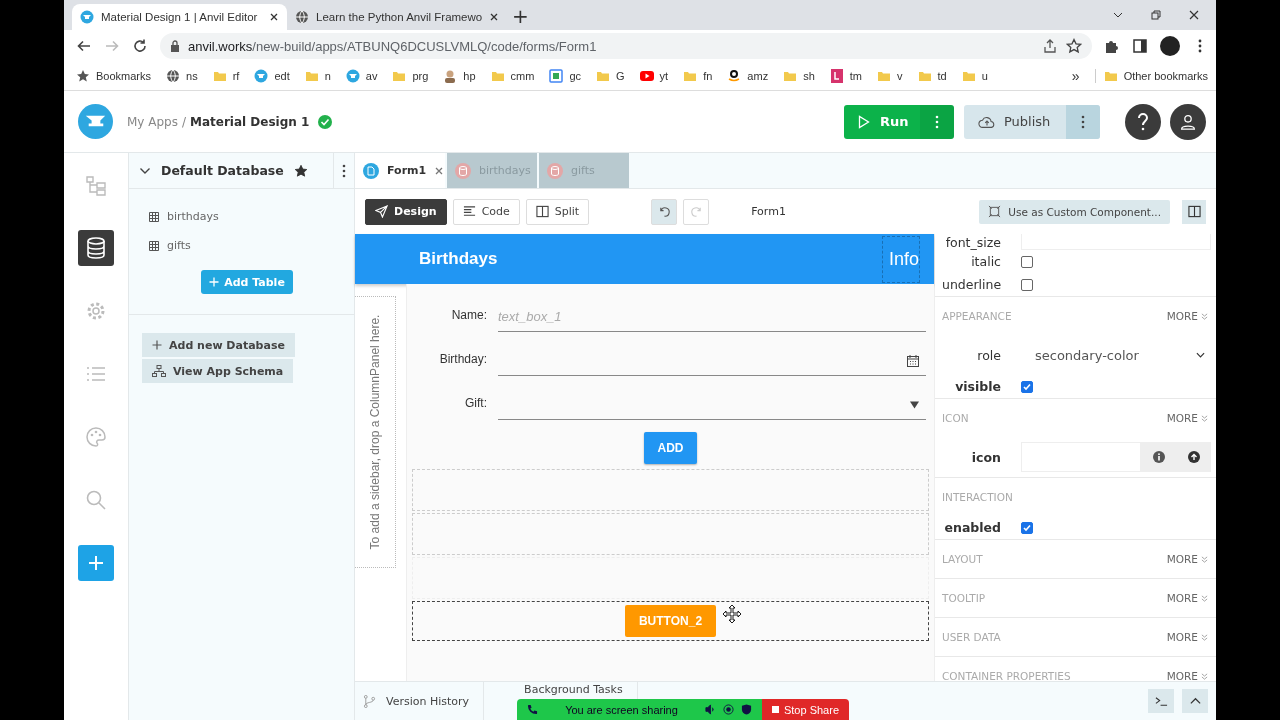  I want to click on more-bookmarks-chevron: », so click(1075, 76).